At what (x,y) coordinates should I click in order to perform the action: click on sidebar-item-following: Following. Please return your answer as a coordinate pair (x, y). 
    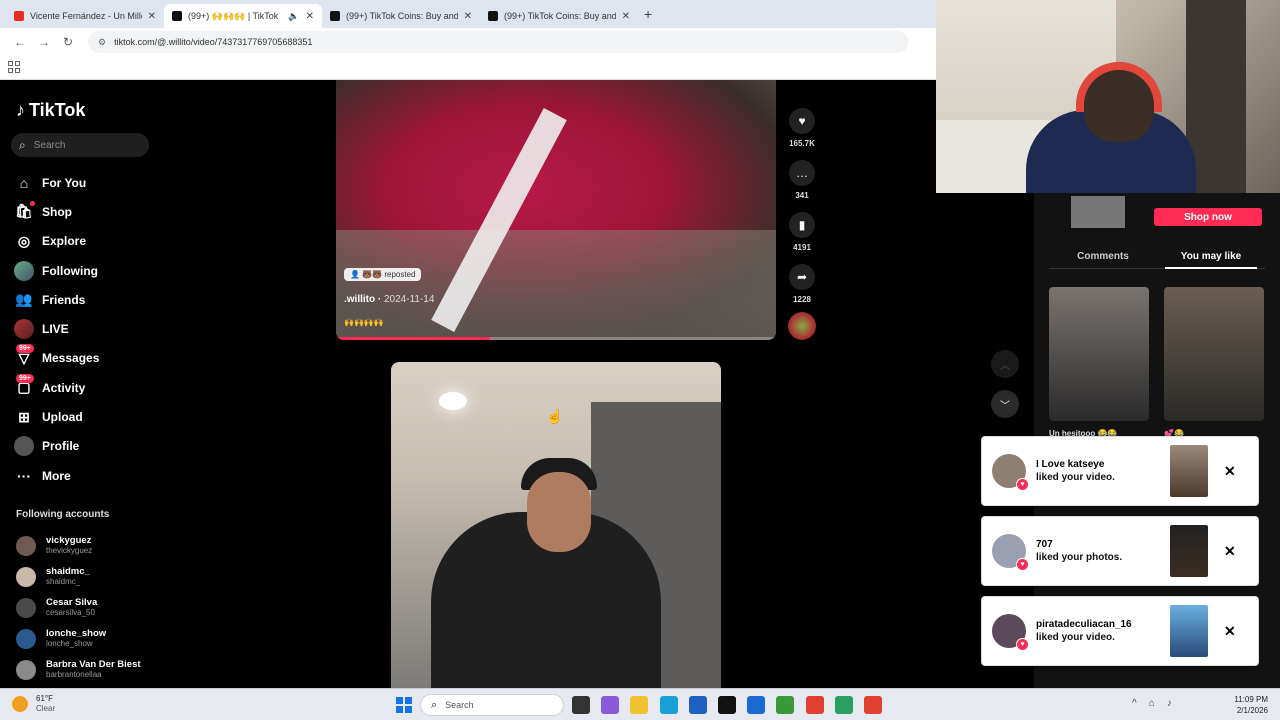
    Looking at the image, I should click on (164, 270).